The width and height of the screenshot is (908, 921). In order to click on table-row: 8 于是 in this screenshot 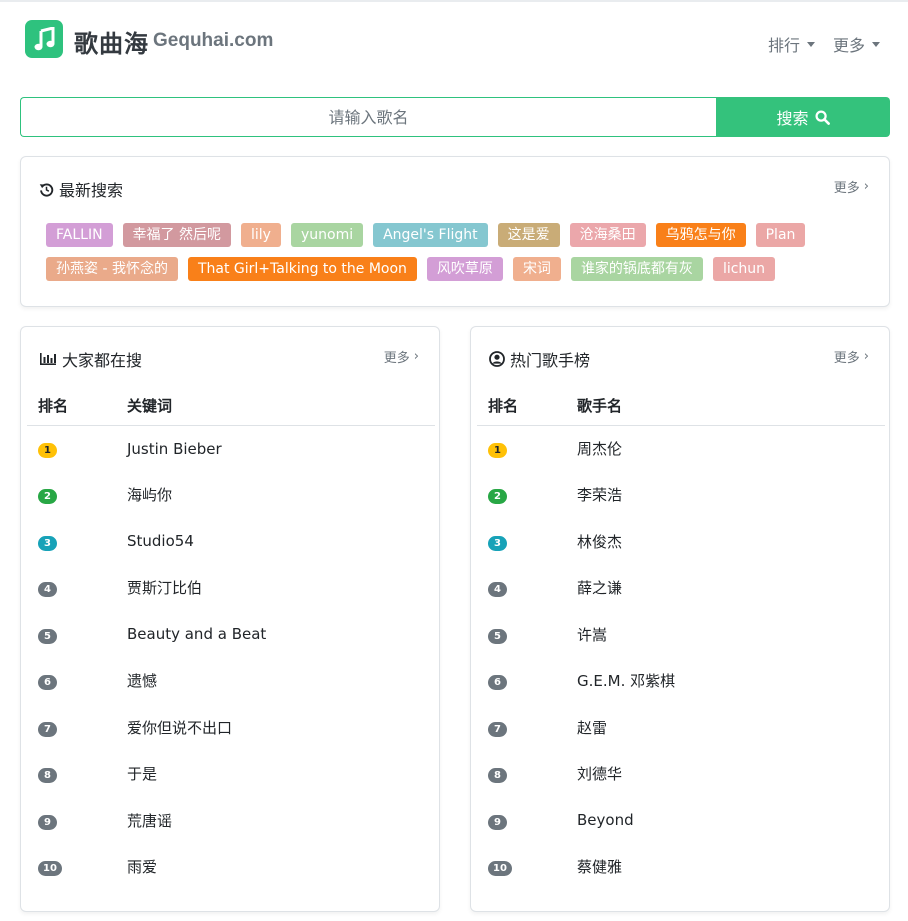, I will do `click(231, 774)`.